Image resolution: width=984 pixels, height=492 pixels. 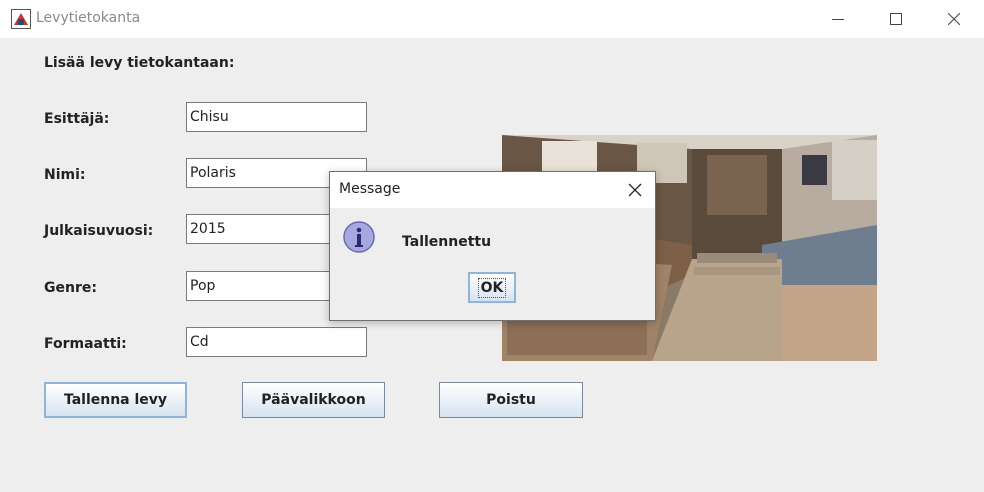 What do you see at coordinates (99, 231) in the screenshot?
I see `release-year-label: Julkaisuvuosi:` at bounding box center [99, 231].